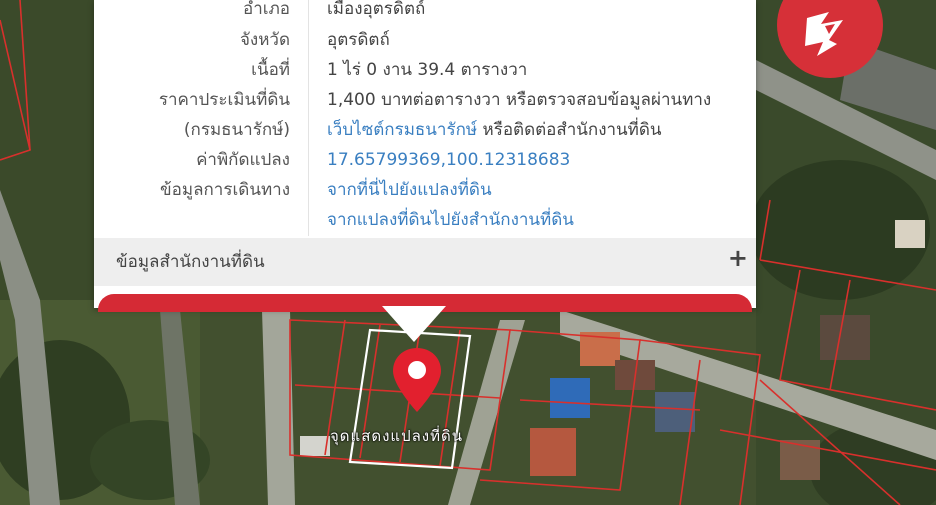 This screenshot has height=505, width=936. What do you see at coordinates (830, 39) in the screenshot?
I see `brand-logo-icon` at bounding box center [830, 39].